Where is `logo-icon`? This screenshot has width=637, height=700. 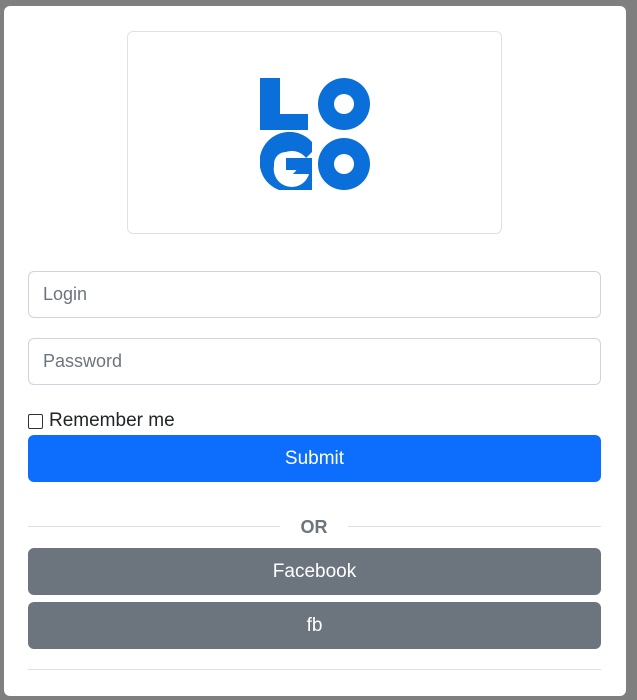 logo-icon is located at coordinates (315, 134).